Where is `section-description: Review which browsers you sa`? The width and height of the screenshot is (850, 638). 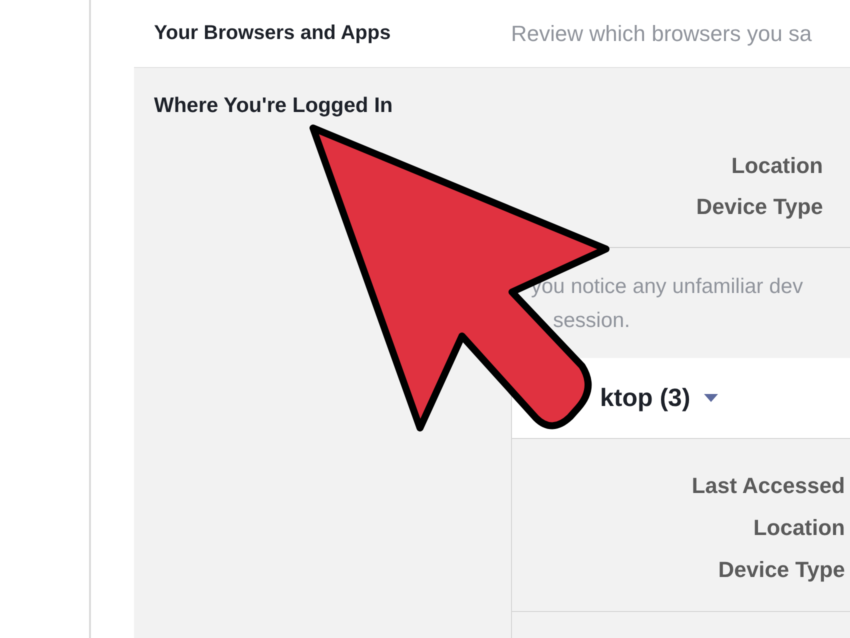 section-description: Review which browsers you sa is located at coordinates (661, 33).